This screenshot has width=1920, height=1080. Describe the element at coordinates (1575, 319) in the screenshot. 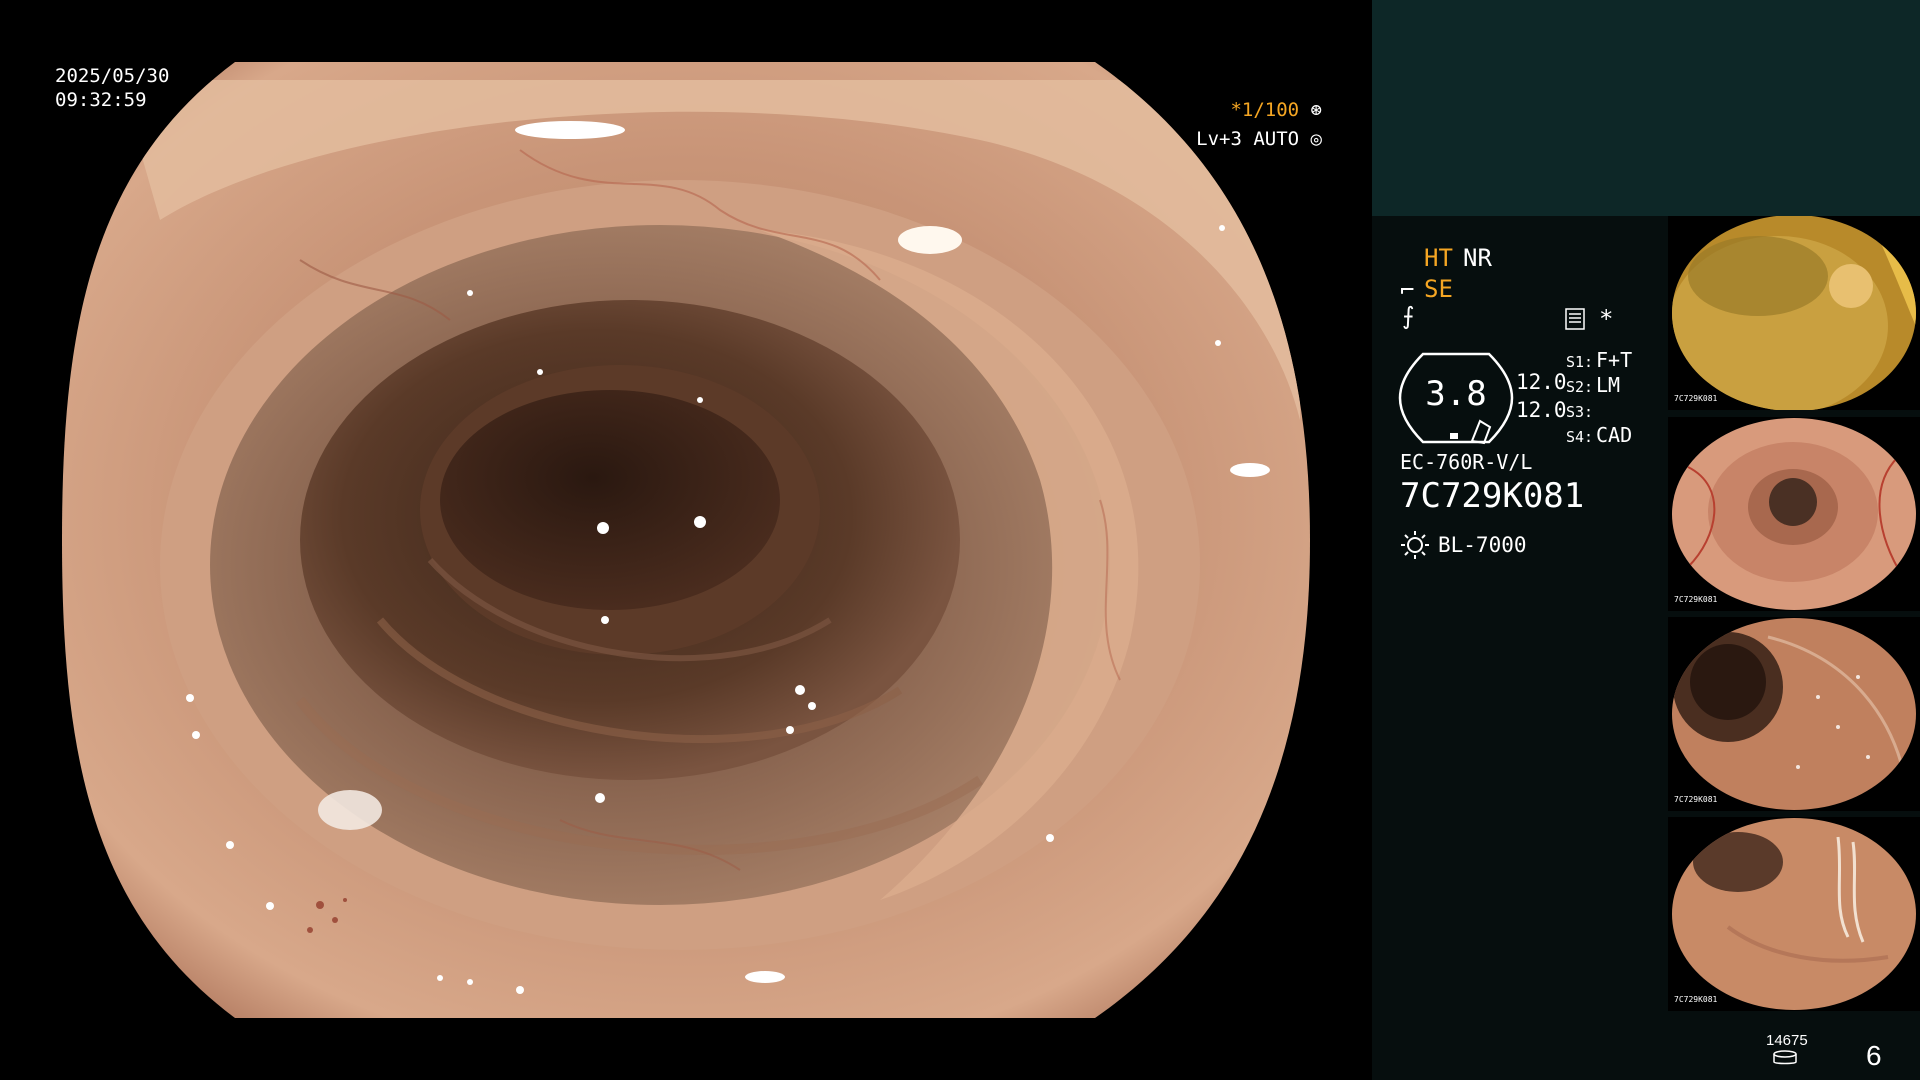

I see `document-icon` at that location.